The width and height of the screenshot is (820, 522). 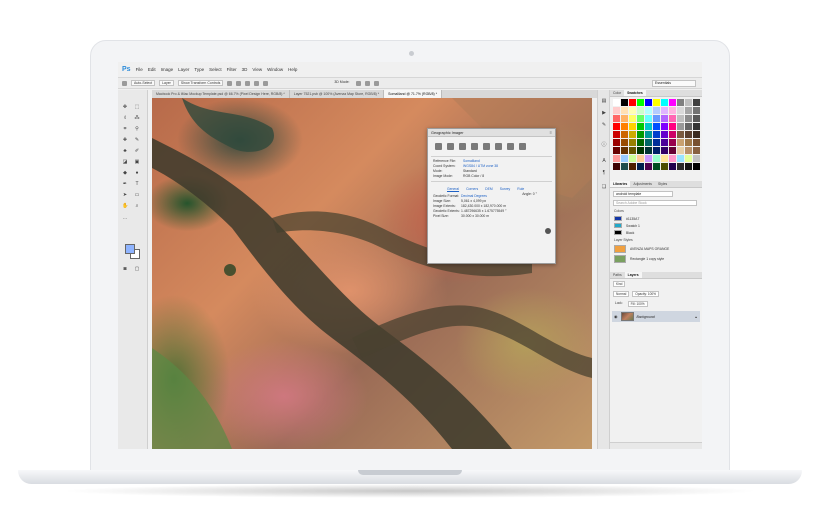 I want to click on shape-tool-icon: ▭, so click(x=137, y=195).